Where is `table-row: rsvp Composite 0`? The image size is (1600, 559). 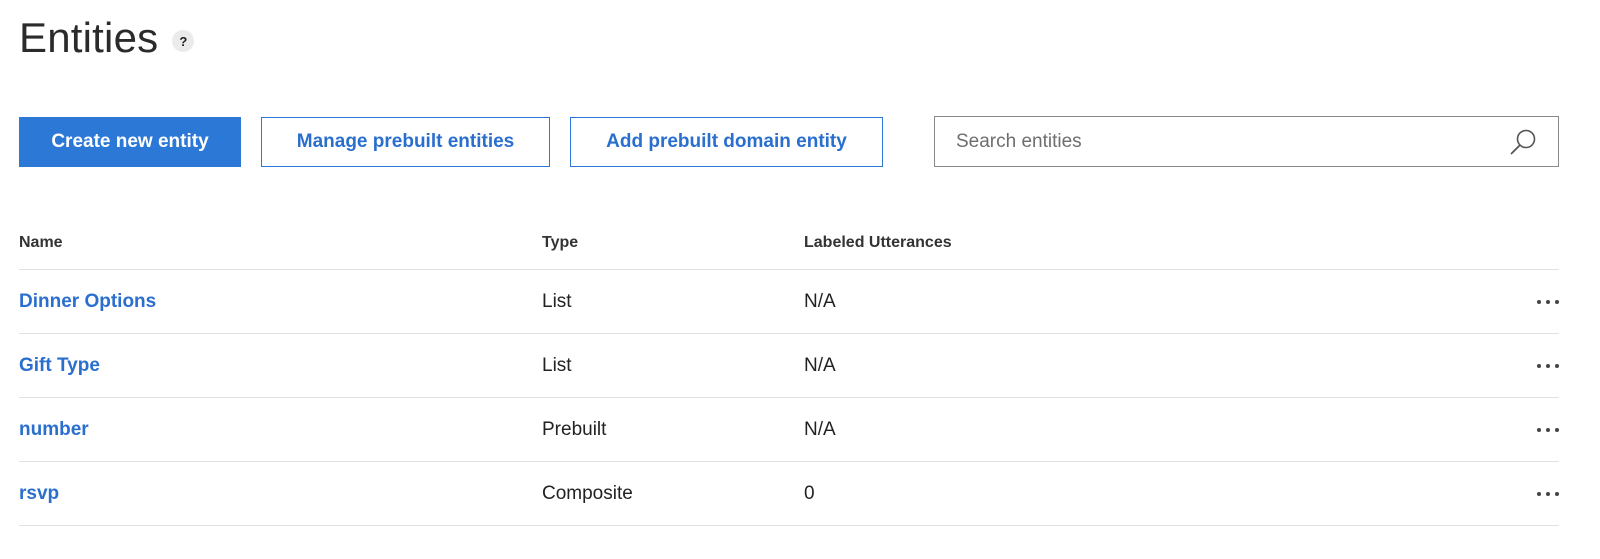 table-row: rsvp Composite 0 is located at coordinates (789, 494).